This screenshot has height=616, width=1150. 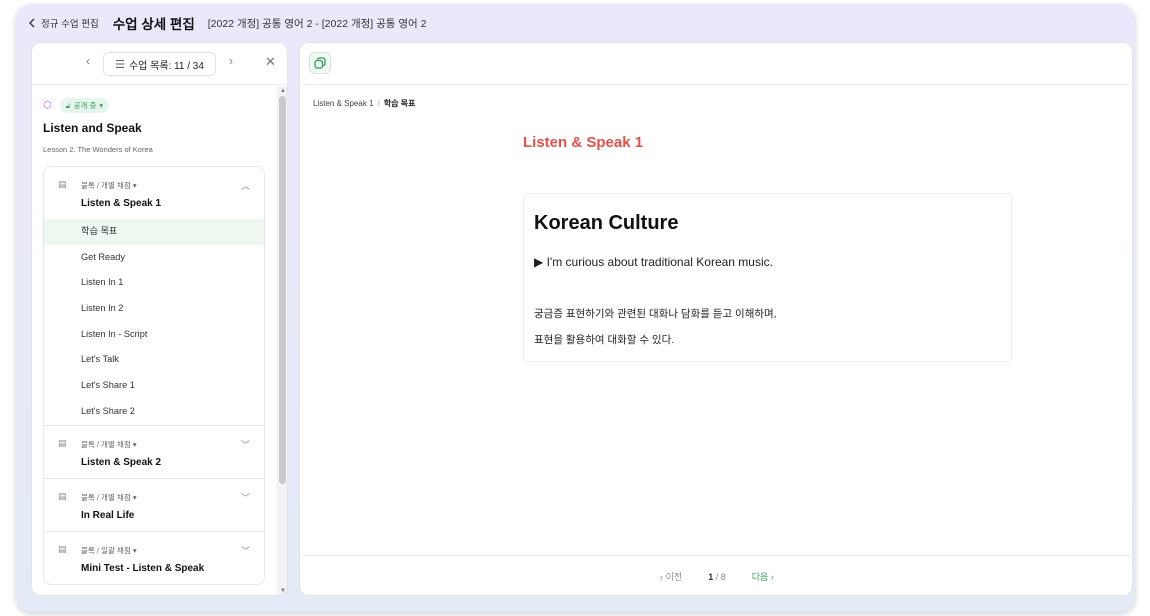 I want to click on list-item: Listen In 1, so click(x=154, y=283).